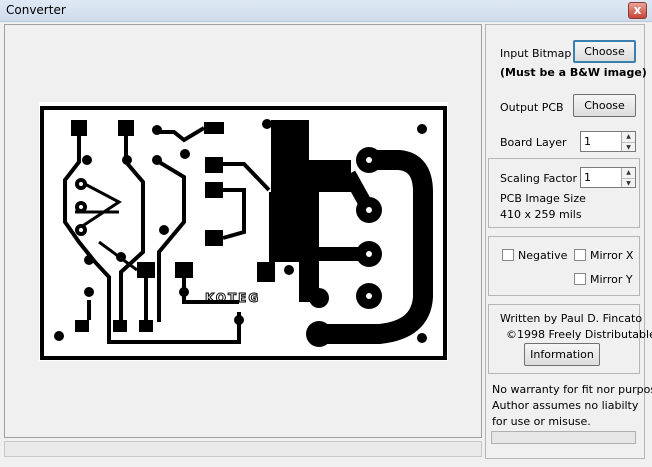 The width and height of the screenshot is (652, 467). I want to click on input-bitmap-note: (Must be a B&W image), so click(573, 72).